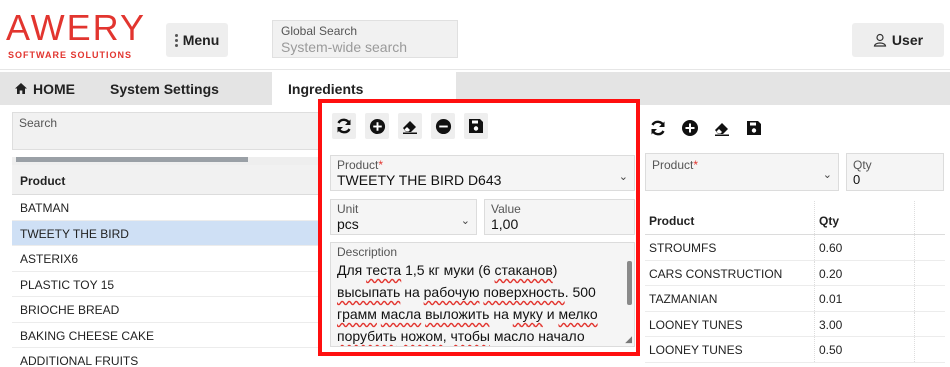  I want to click on column-header-qty: Qty, so click(865, 217).